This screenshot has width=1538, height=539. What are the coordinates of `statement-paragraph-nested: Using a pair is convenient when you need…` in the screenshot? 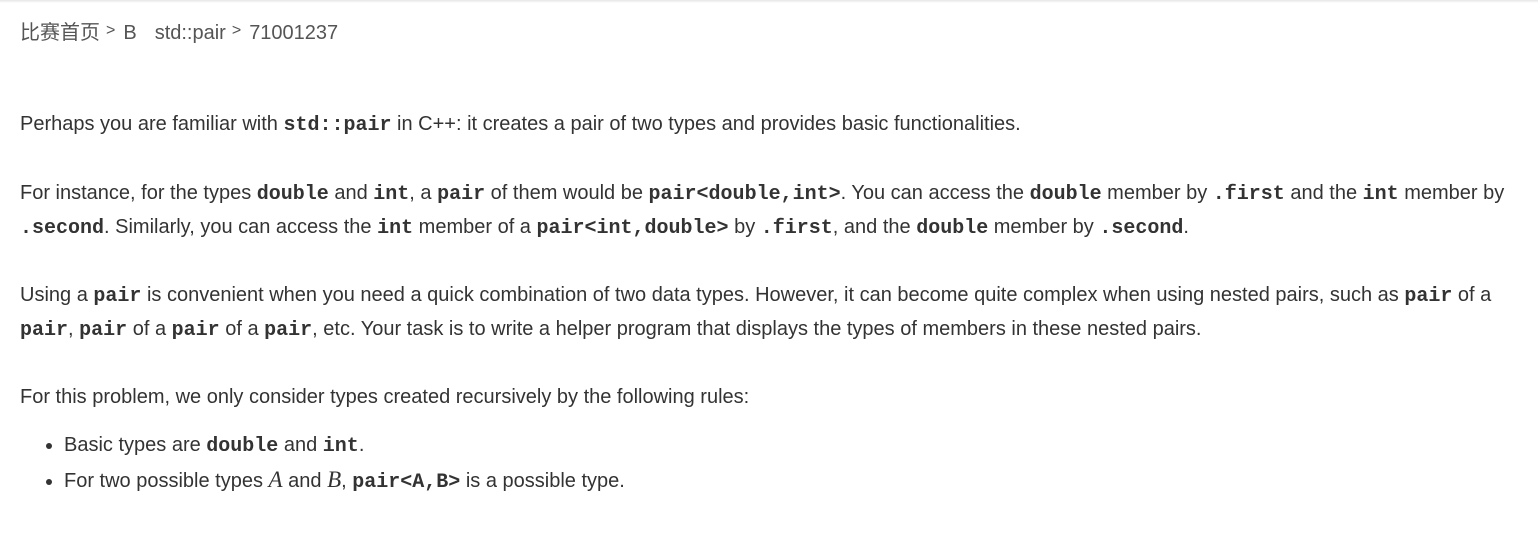 It's located at (765, 313).